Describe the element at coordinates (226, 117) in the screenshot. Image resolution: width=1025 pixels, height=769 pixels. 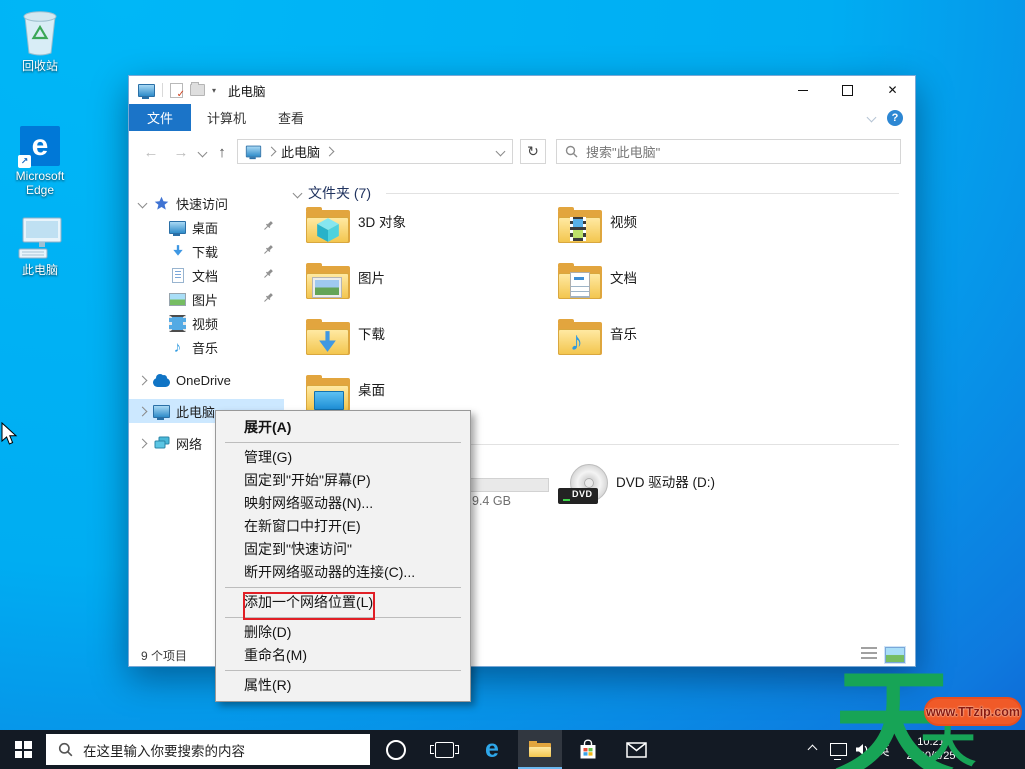
I see `tab-computer: 计算机` at that location.